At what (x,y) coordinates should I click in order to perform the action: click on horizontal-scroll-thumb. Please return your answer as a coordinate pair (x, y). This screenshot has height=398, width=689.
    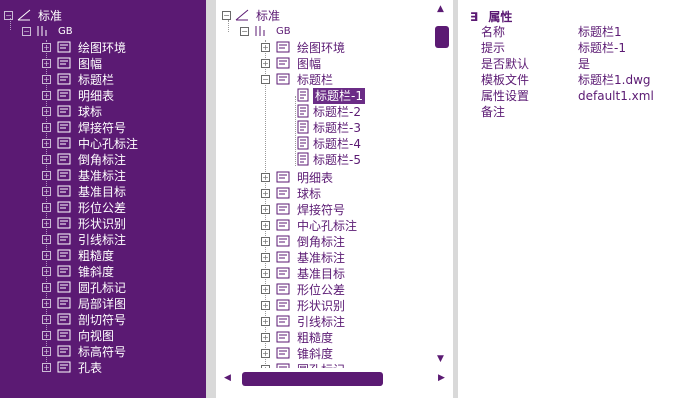
    Looking at the image, I should click on (312, 379).